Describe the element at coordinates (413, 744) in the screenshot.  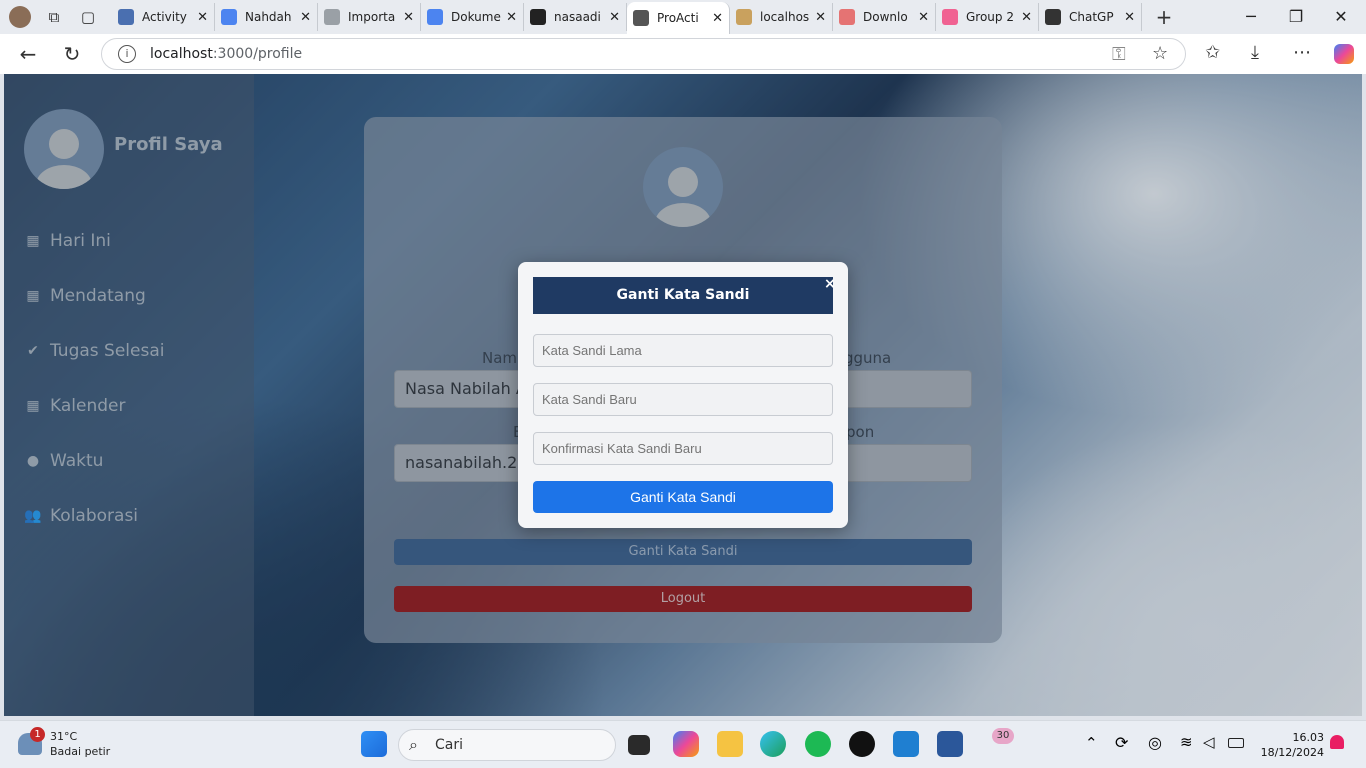
I see `search-icon: ⌕` at that location.